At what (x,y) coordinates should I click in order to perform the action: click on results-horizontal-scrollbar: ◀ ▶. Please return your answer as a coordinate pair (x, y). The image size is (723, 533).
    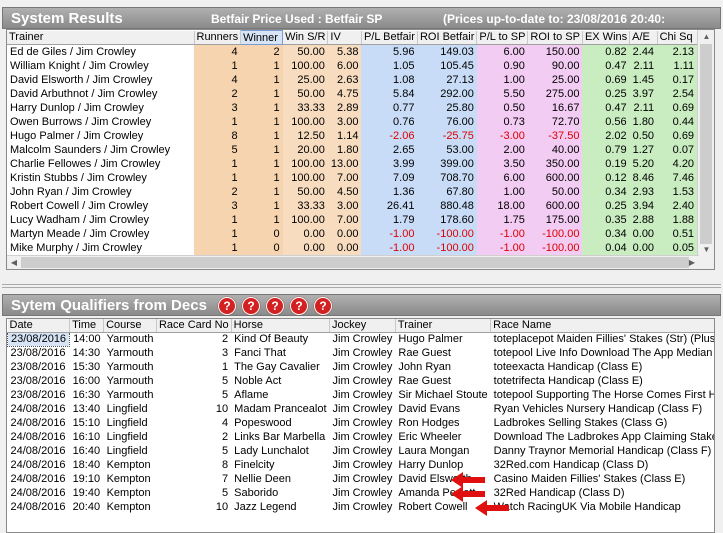
    Looking at the image, I should click on (353, 262).